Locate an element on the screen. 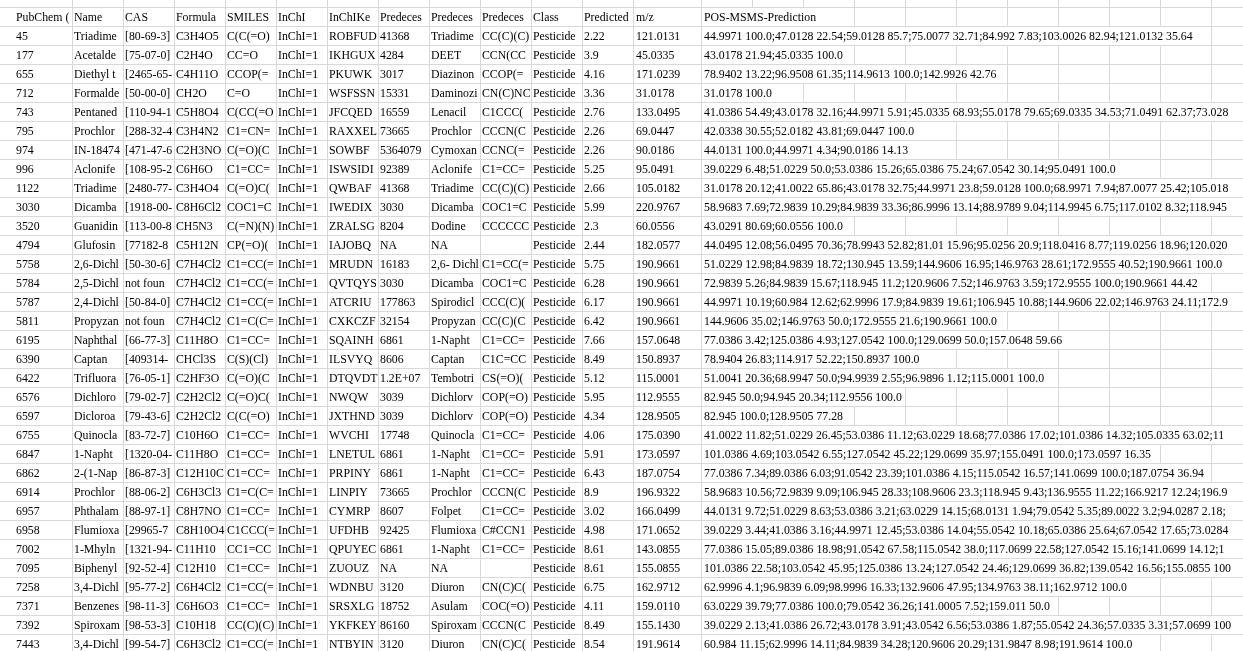 The width and height of the screenshot is (1243, 651). table-cell: C8H10O4 is located at coordinates (200, 530).